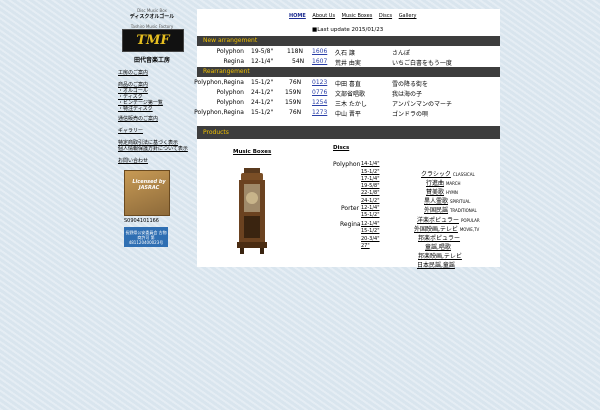 The width and height of the screenshot is (600, 410). I want to click on row-song: 雪の降る街を, so click(410, 84).